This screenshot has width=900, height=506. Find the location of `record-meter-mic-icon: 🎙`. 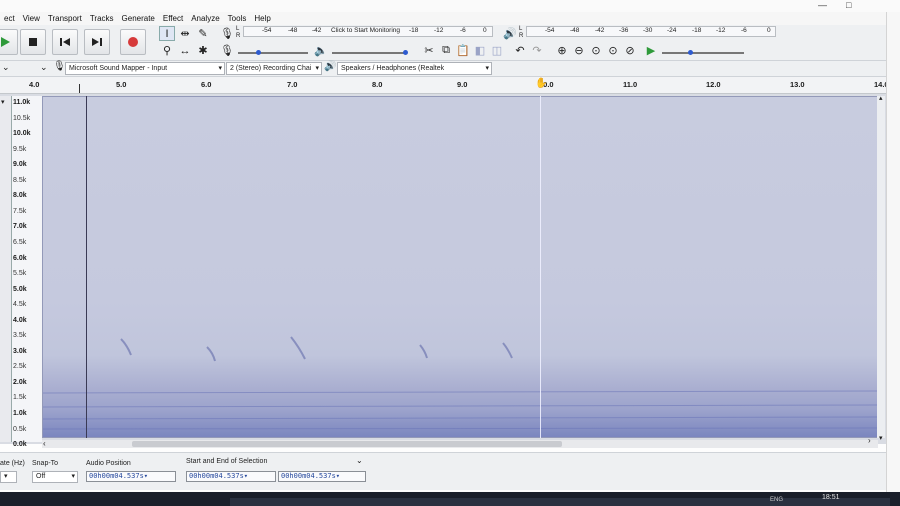

record-meter-mic-icon: 🎙 is located at coordinates (227, 33).